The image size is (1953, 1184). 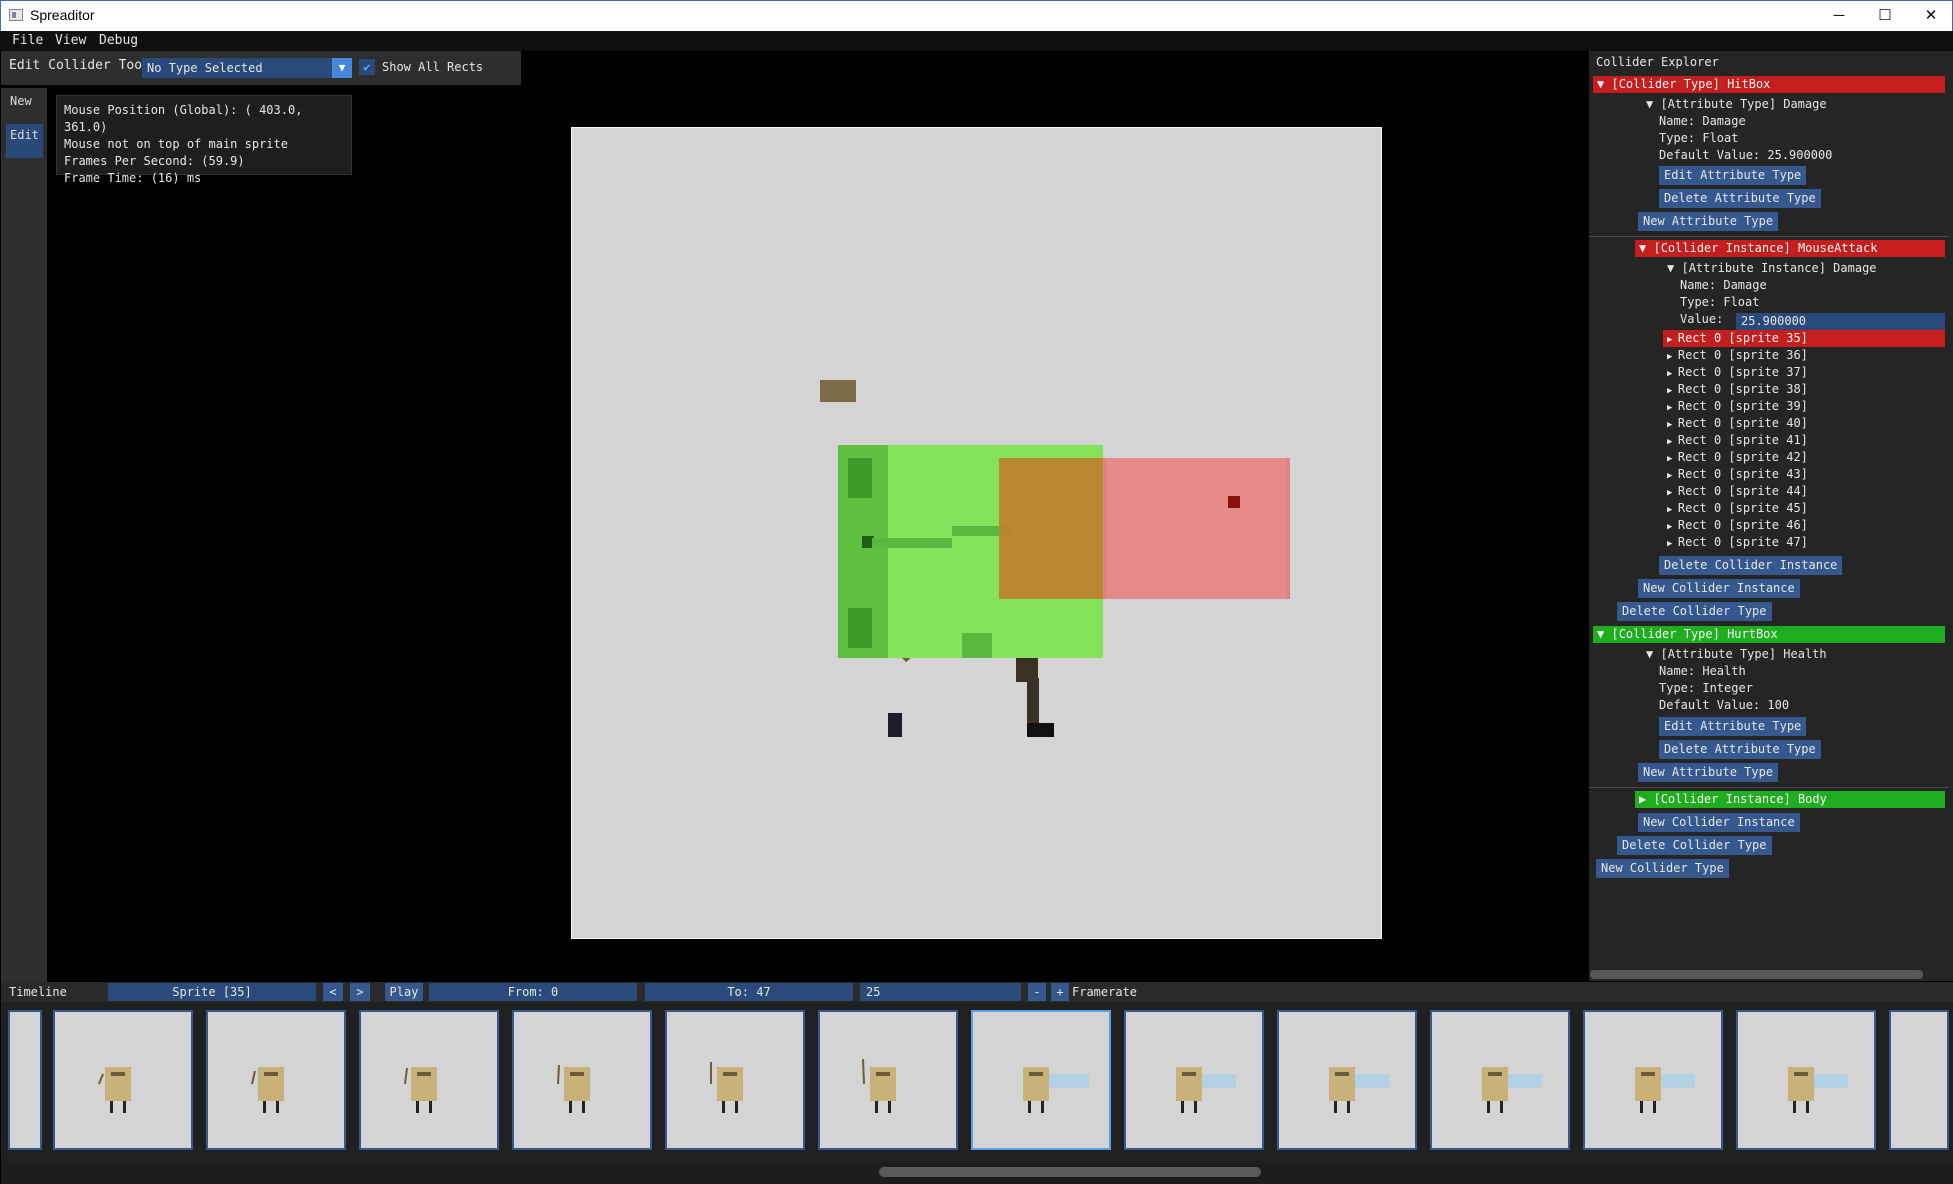 What do you see at coordinates (1839, 16) in the screenshot?
I see `minimize-button: ─` at bounding box center [1839, 16].